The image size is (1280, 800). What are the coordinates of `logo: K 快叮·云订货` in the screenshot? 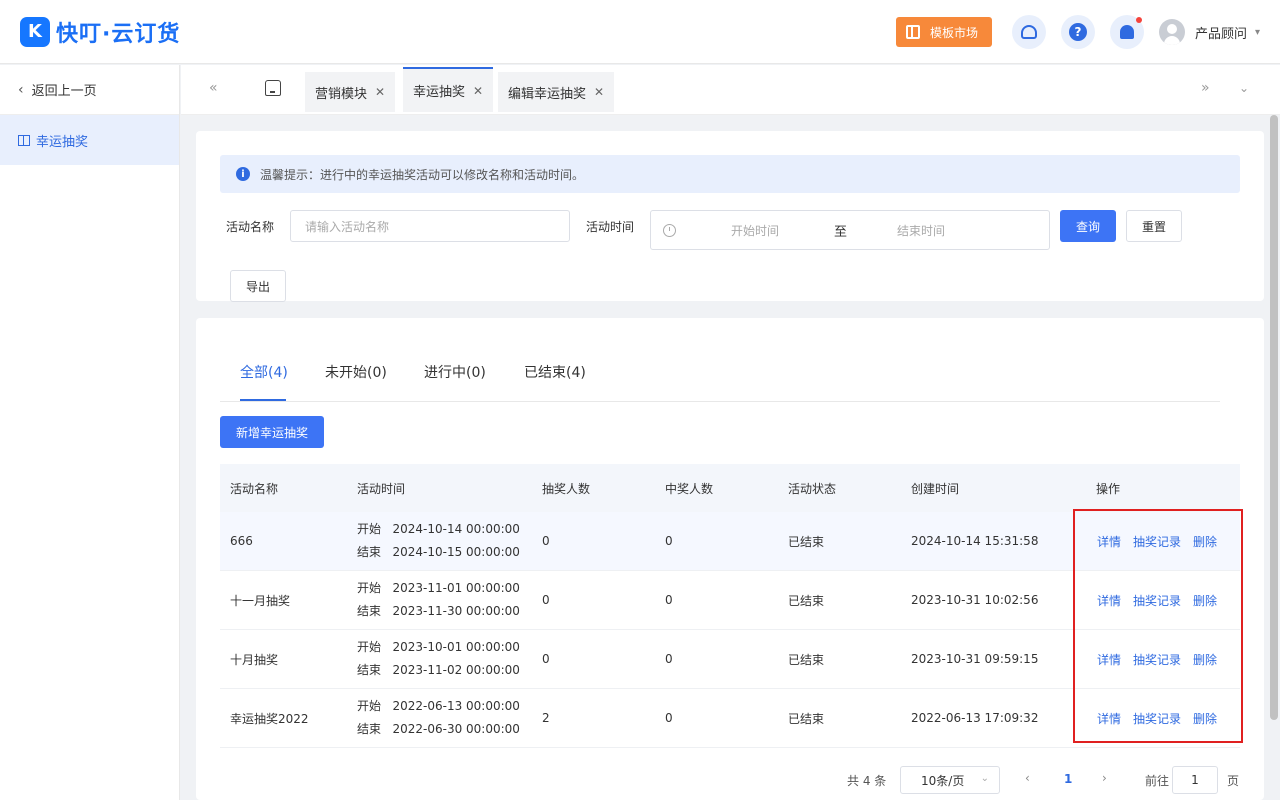 It's located at (100, 32).